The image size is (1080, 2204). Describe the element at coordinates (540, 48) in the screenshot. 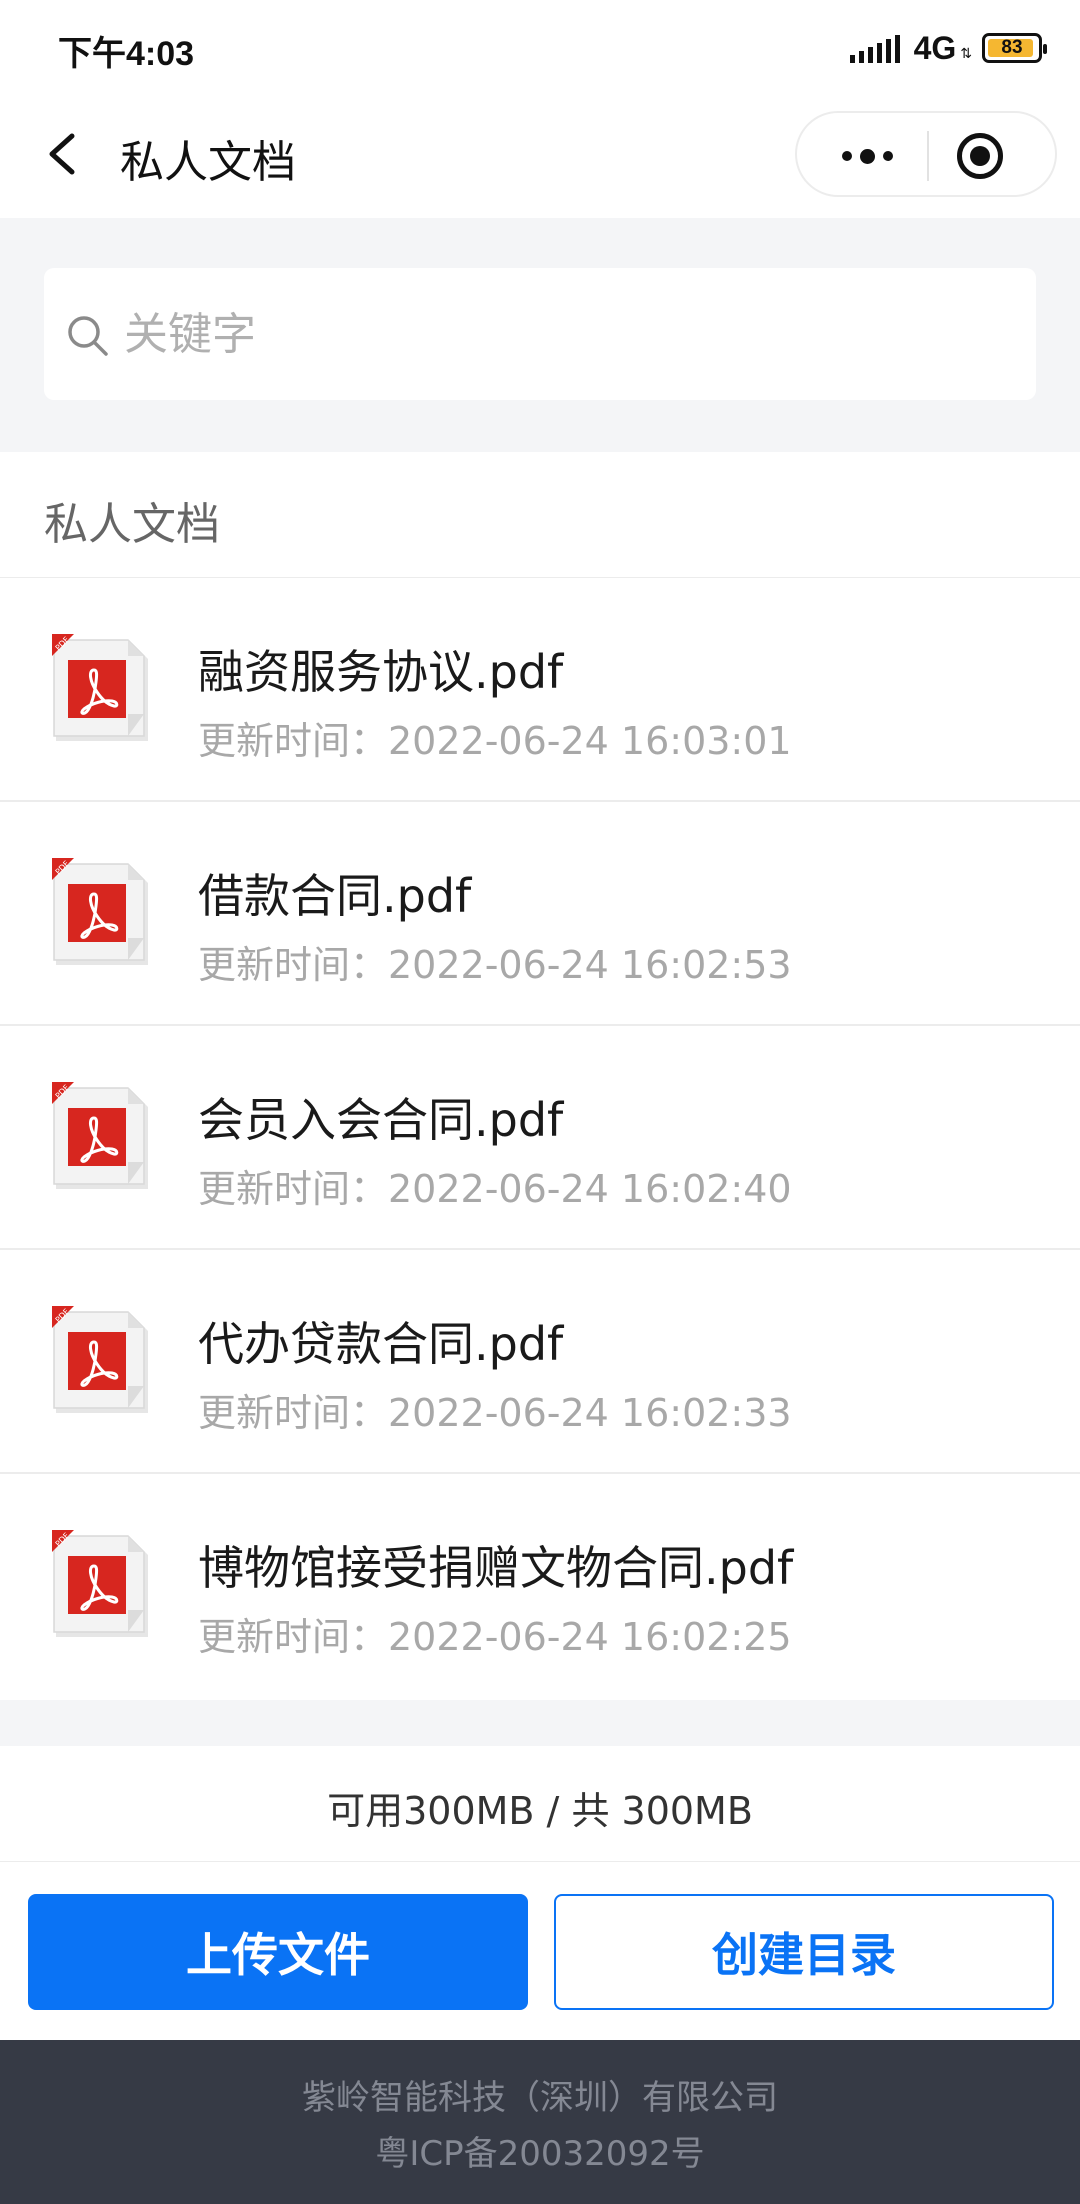

I see `status-bar: 下午4:03 4G ⇅ 83` at that location.